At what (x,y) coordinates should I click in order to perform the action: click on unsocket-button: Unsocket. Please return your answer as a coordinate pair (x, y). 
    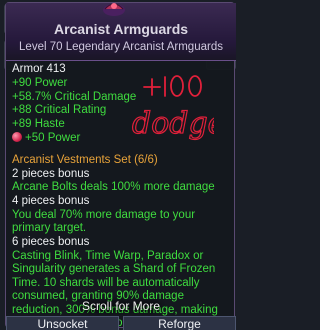
    Looking at the image, I should click on (62, 323).